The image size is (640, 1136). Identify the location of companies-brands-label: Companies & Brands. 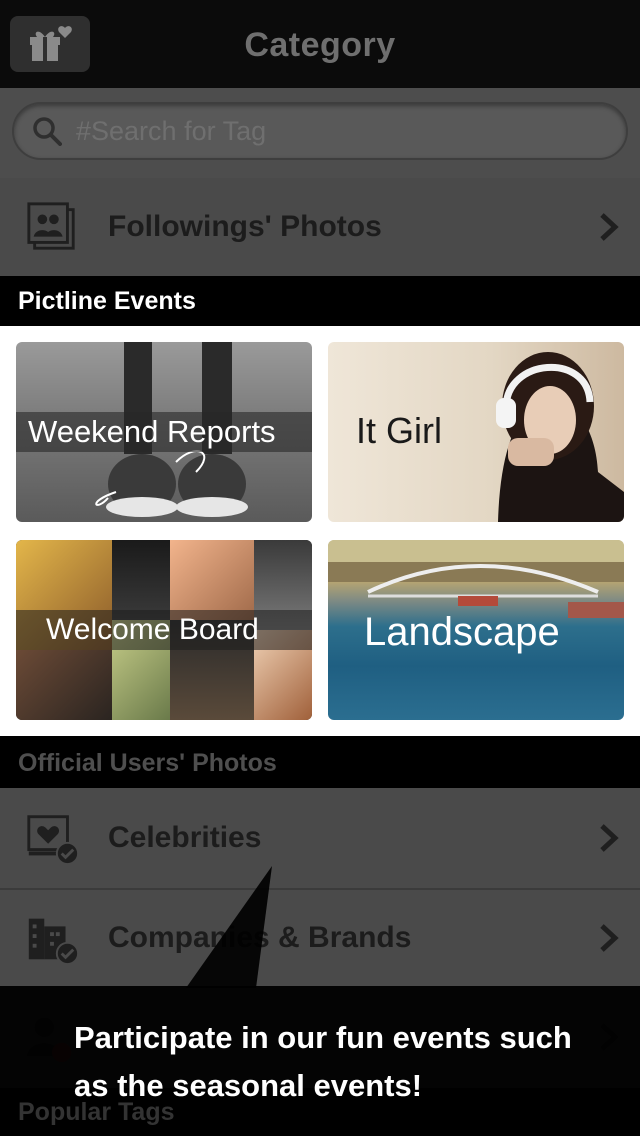
(260, 937).